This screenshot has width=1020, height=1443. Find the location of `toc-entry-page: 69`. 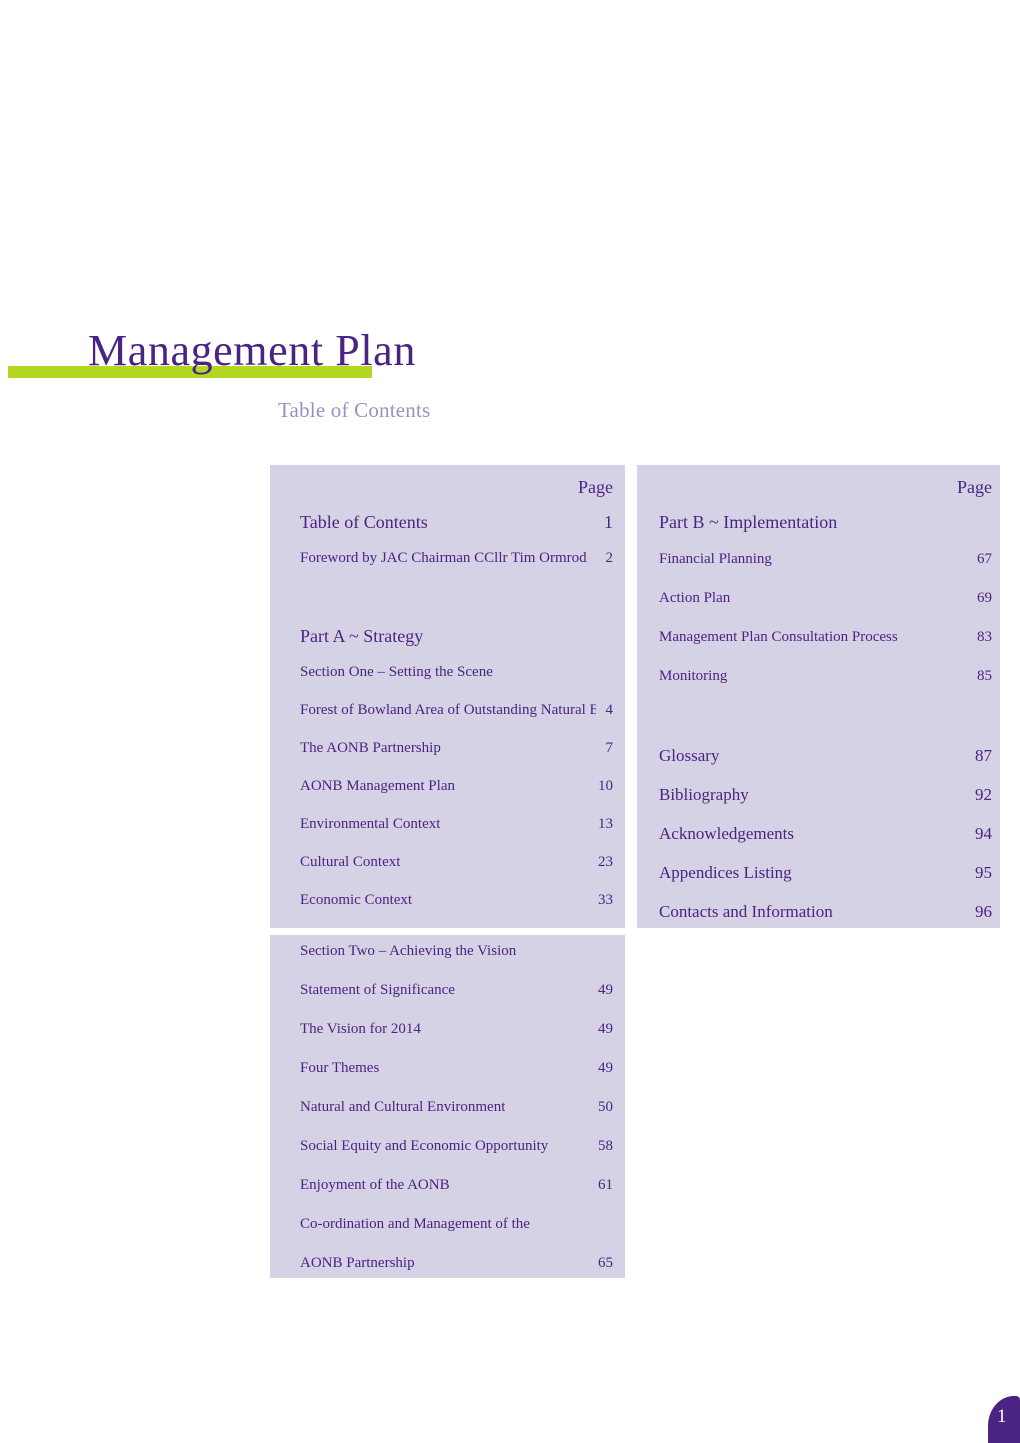

toc-entry-page: 69 is located at coordinates (984, 598).